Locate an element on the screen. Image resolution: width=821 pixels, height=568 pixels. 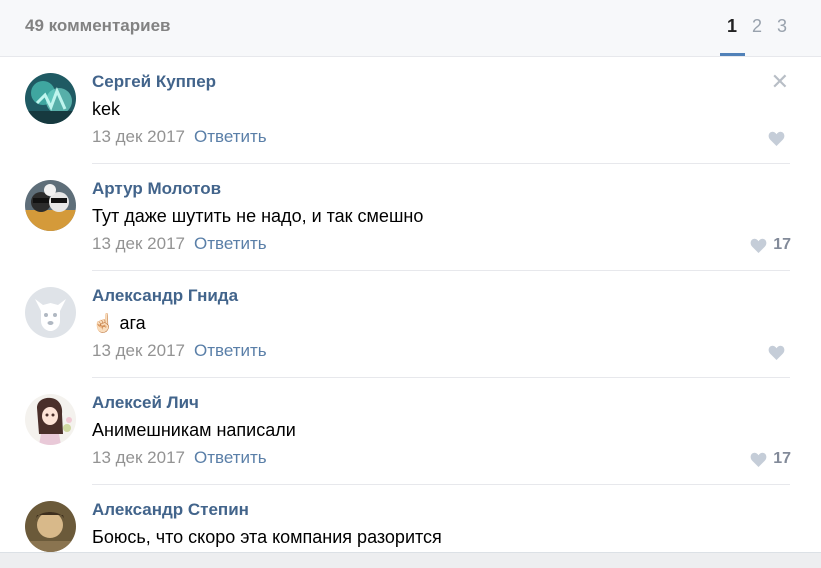
comments-header: 49 комментариев 1 2 3 is located at coordinates (410, 28).